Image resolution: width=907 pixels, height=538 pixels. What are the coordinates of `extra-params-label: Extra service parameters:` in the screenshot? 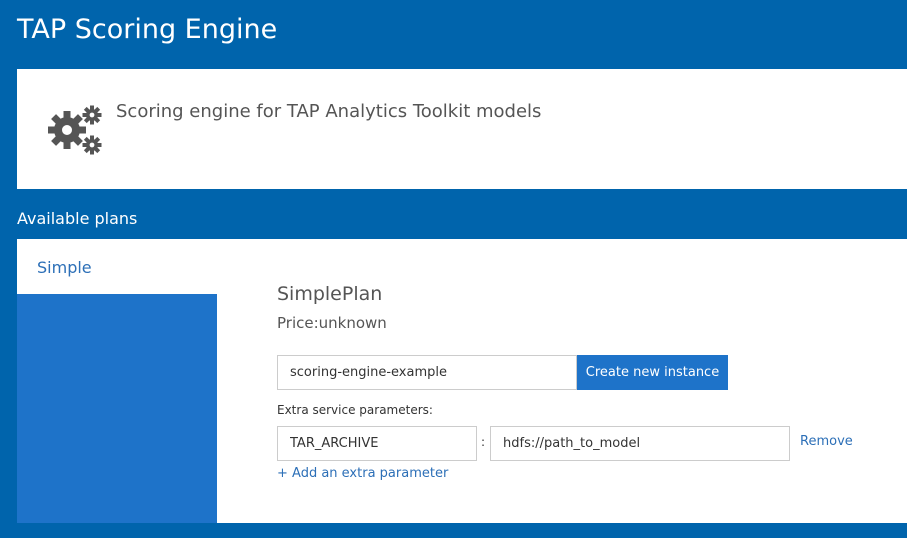 It's located at (355, 410).